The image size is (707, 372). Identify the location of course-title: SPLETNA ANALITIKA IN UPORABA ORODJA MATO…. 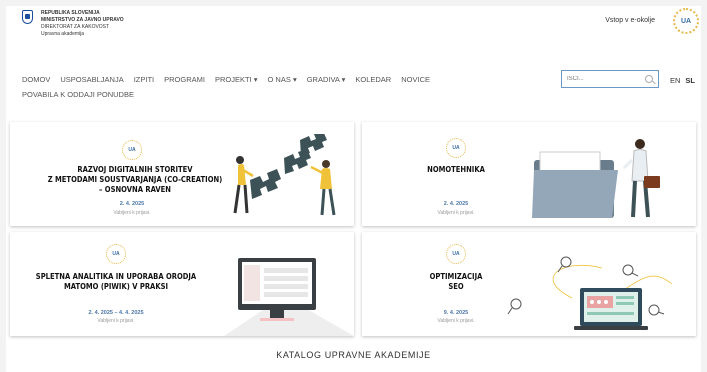
(116, 281).